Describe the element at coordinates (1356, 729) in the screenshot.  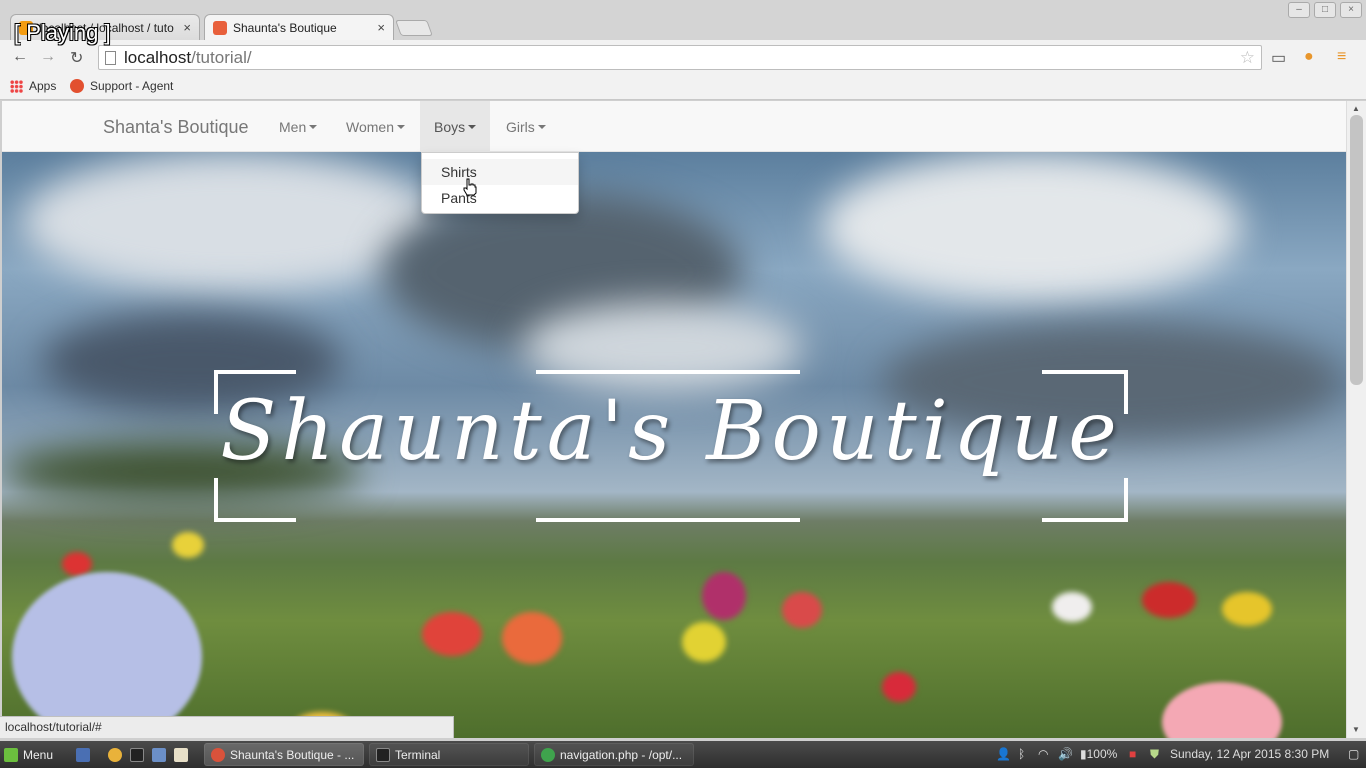
I see `scroll-down-icon: ▼` at that location.